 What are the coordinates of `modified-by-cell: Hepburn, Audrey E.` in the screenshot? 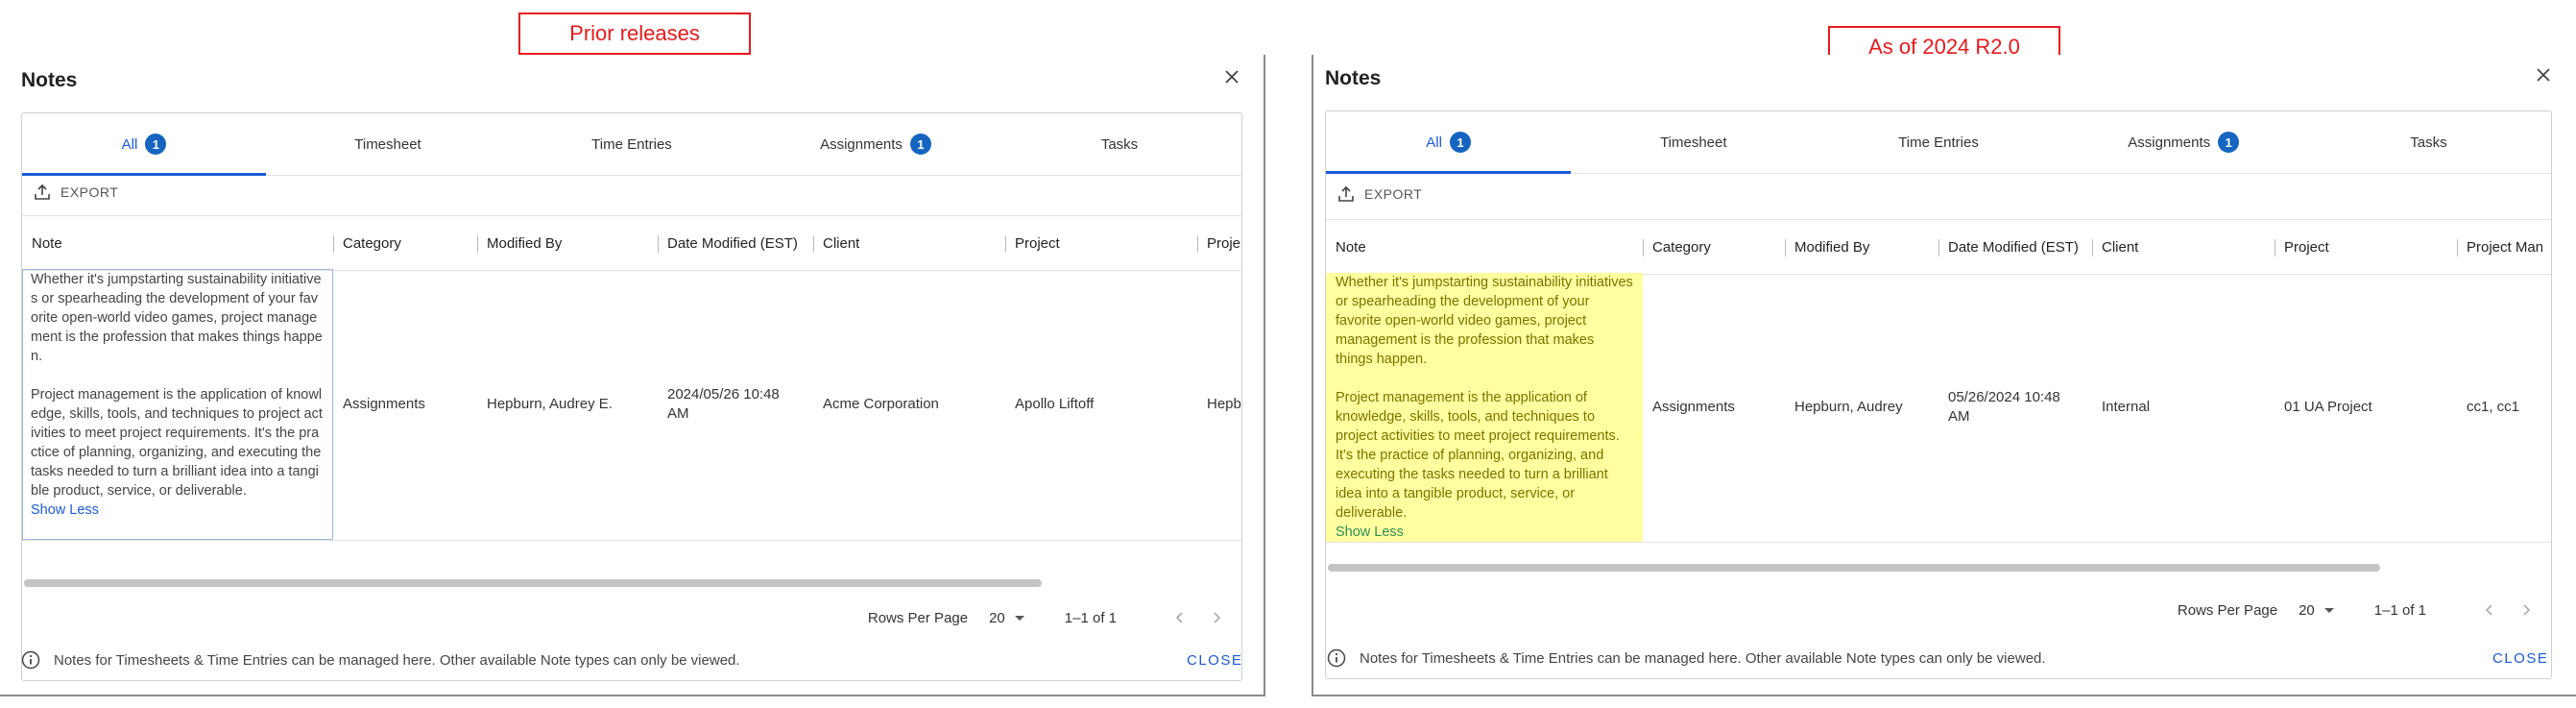 It's located at (550, 404).